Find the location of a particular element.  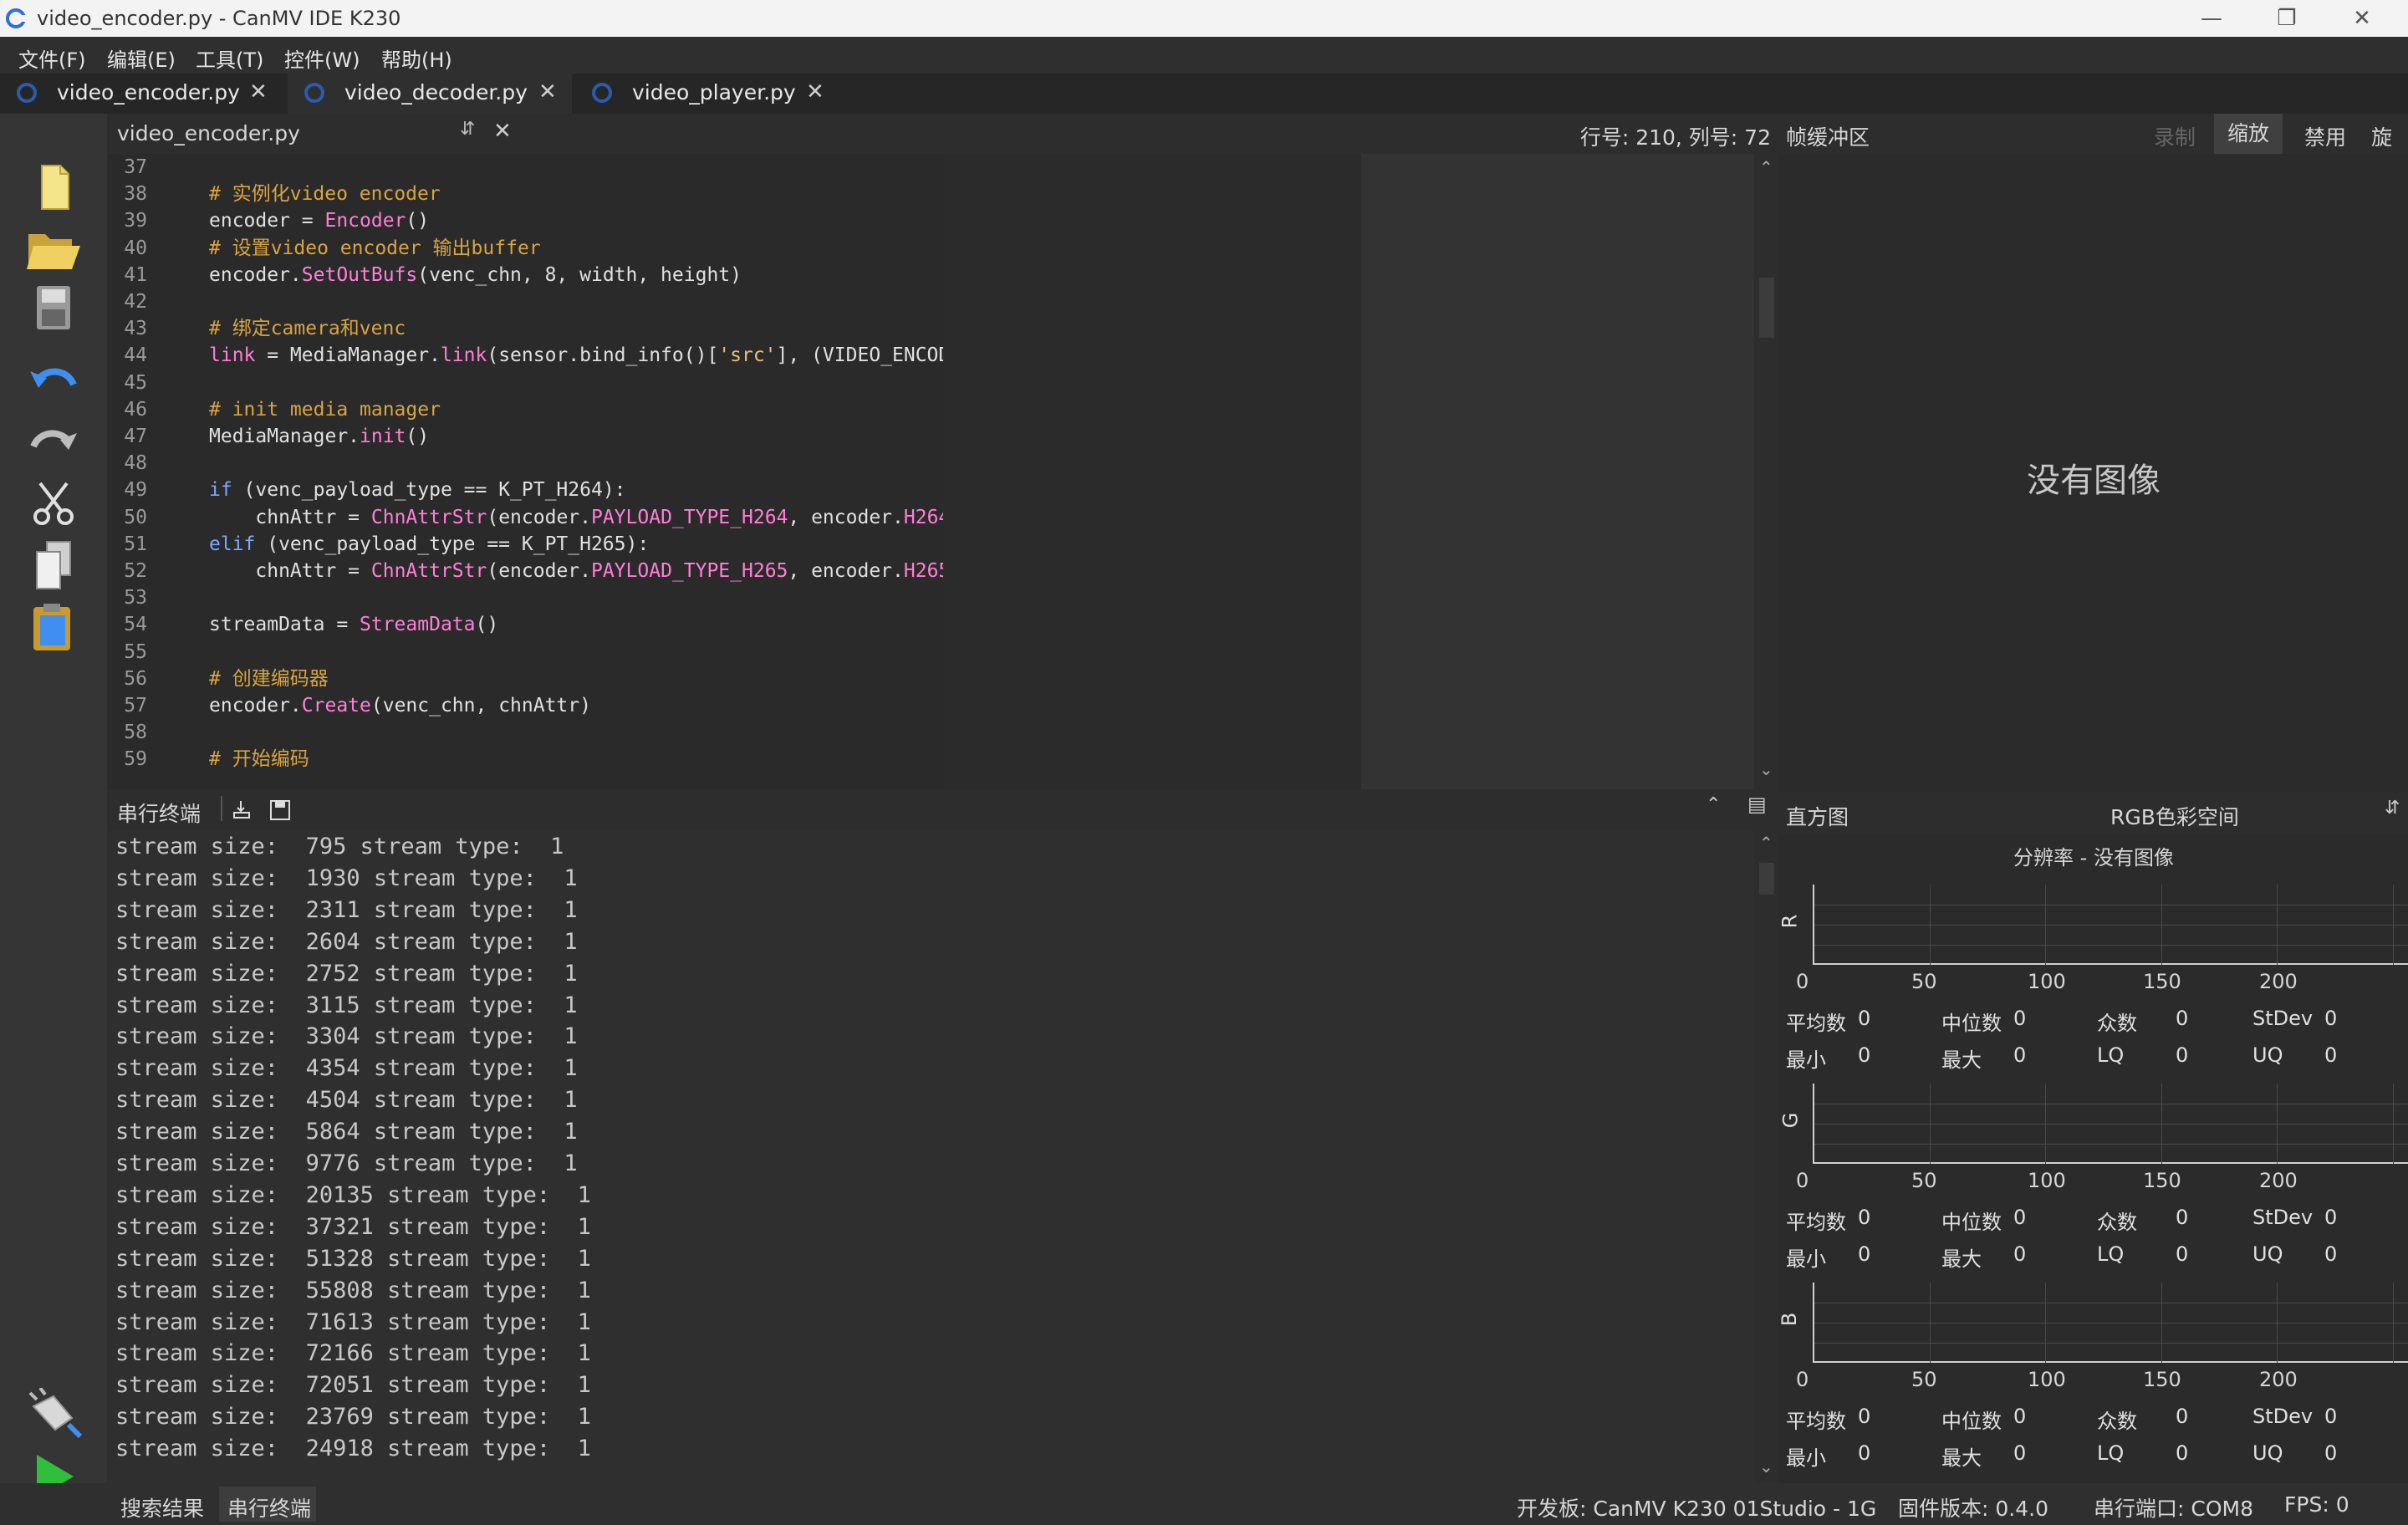

code-text: # 开始编码 is located at coordinates (259, 759).